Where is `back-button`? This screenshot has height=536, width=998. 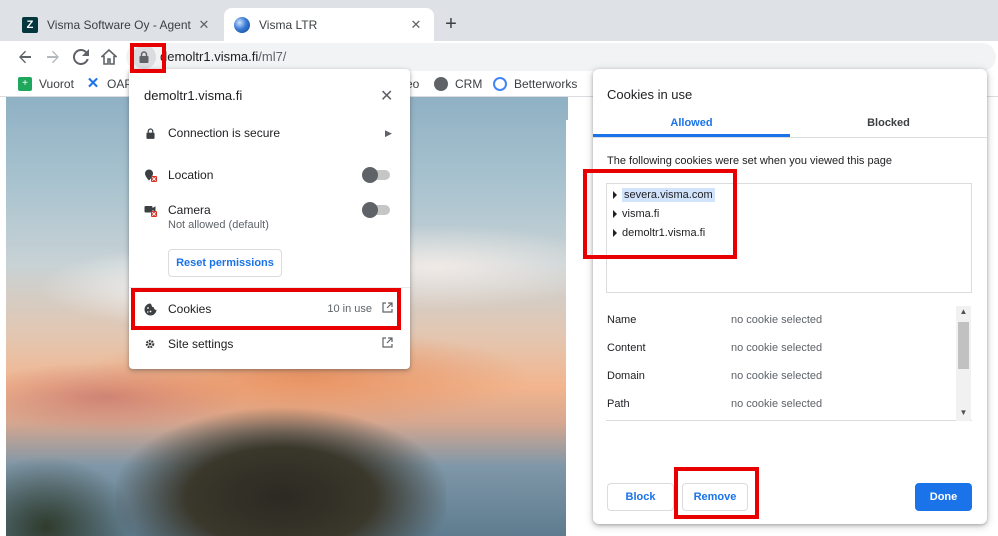
back-button is located at coordinates (25, 57).